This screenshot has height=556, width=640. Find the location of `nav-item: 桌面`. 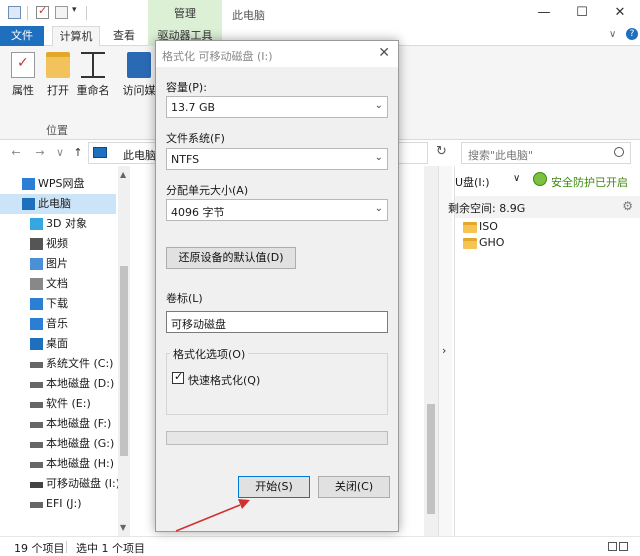

nav-item: 桌面 is located at coordinates (58, 344).